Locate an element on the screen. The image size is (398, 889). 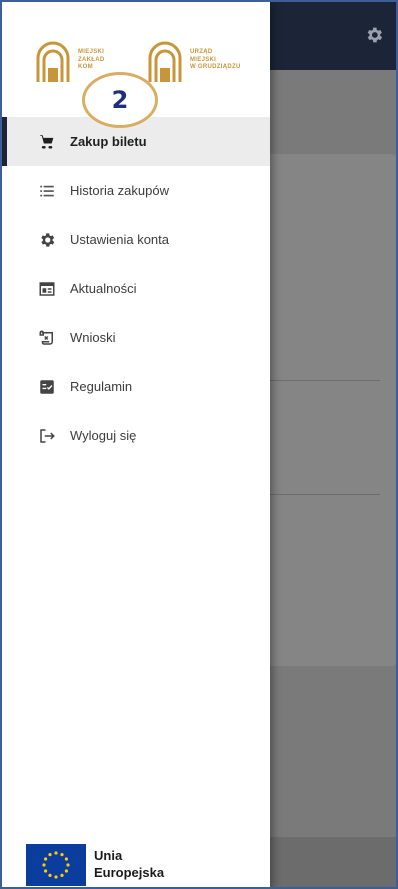
cart-icon is located at coordinates (47, 141).